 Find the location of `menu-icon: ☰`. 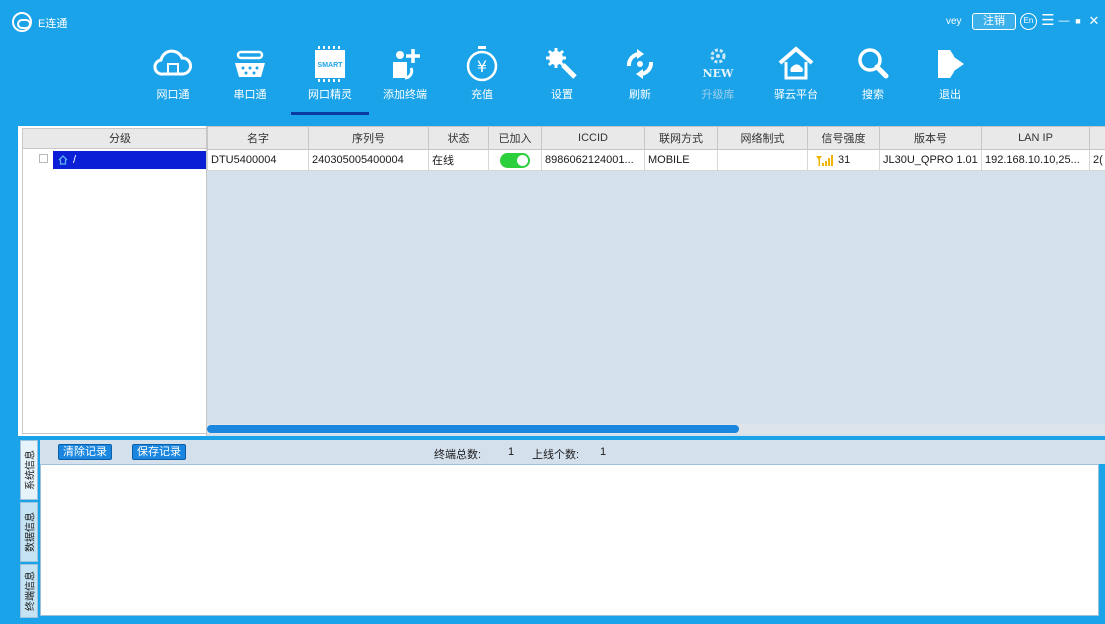

menu-icon: ☰ is located at coordinates (1048, 21).